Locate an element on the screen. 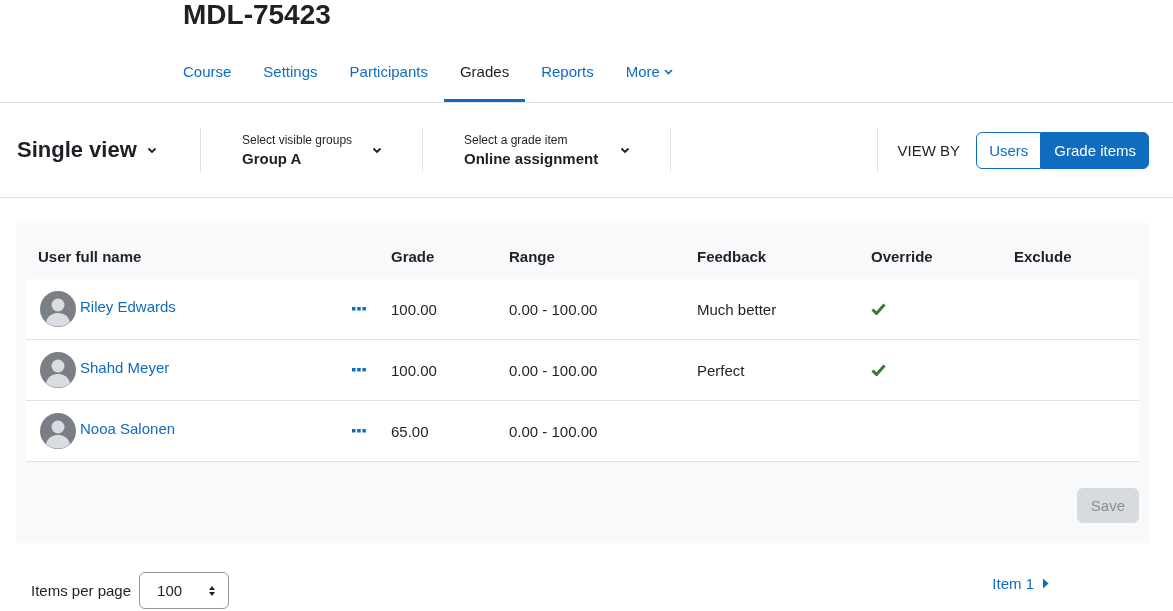 This screenshot has width=1173, height=611. nav-tab: Participants is located at coordinates (388, 72).